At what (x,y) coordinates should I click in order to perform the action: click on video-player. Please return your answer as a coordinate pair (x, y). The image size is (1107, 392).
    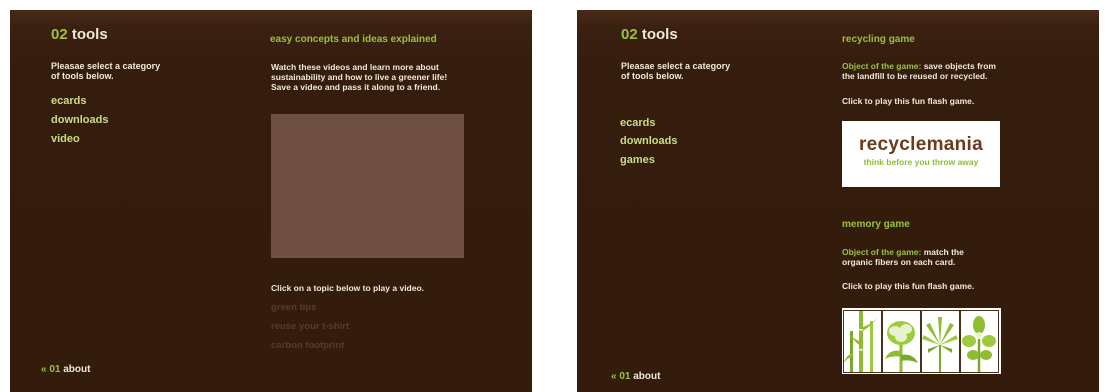
    Looking at the image, I should click on (367, 186).